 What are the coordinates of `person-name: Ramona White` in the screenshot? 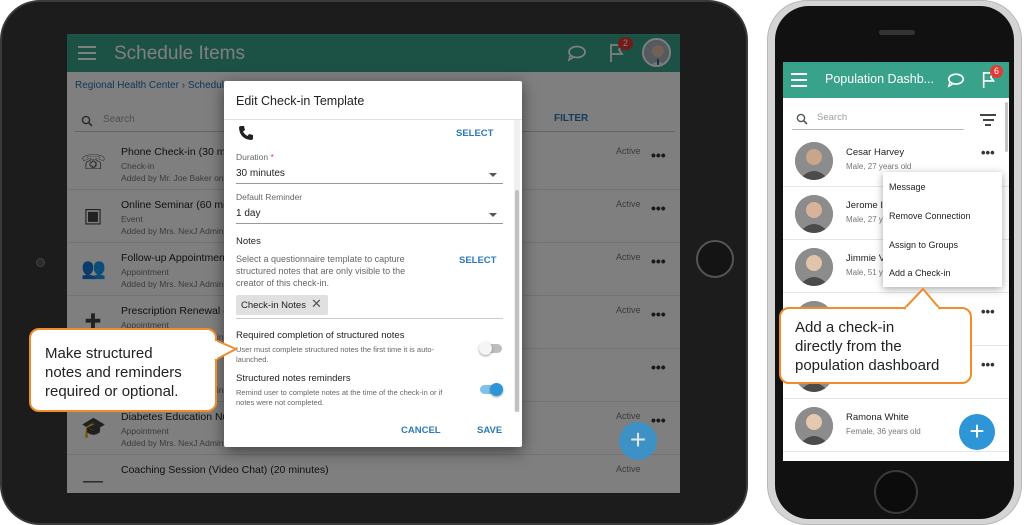 It's located at (877, 417).